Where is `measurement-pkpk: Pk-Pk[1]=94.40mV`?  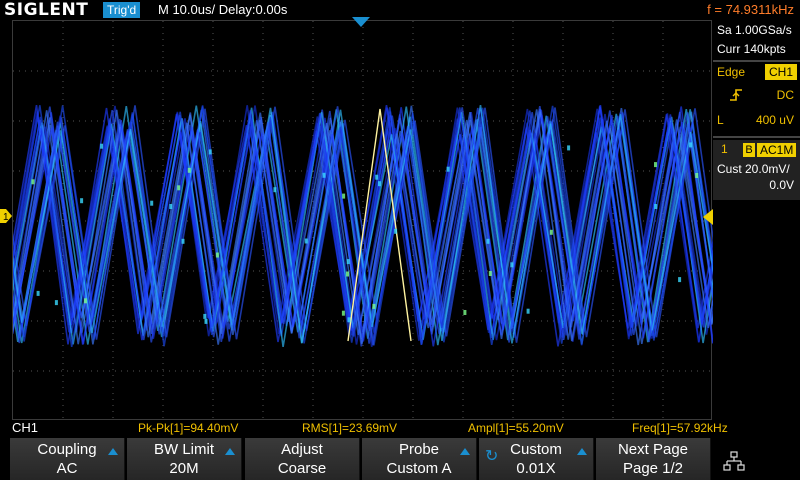
measurement-pkpk: Pk-Pk[1]=94.40mV is located at coordinates (188, 428).